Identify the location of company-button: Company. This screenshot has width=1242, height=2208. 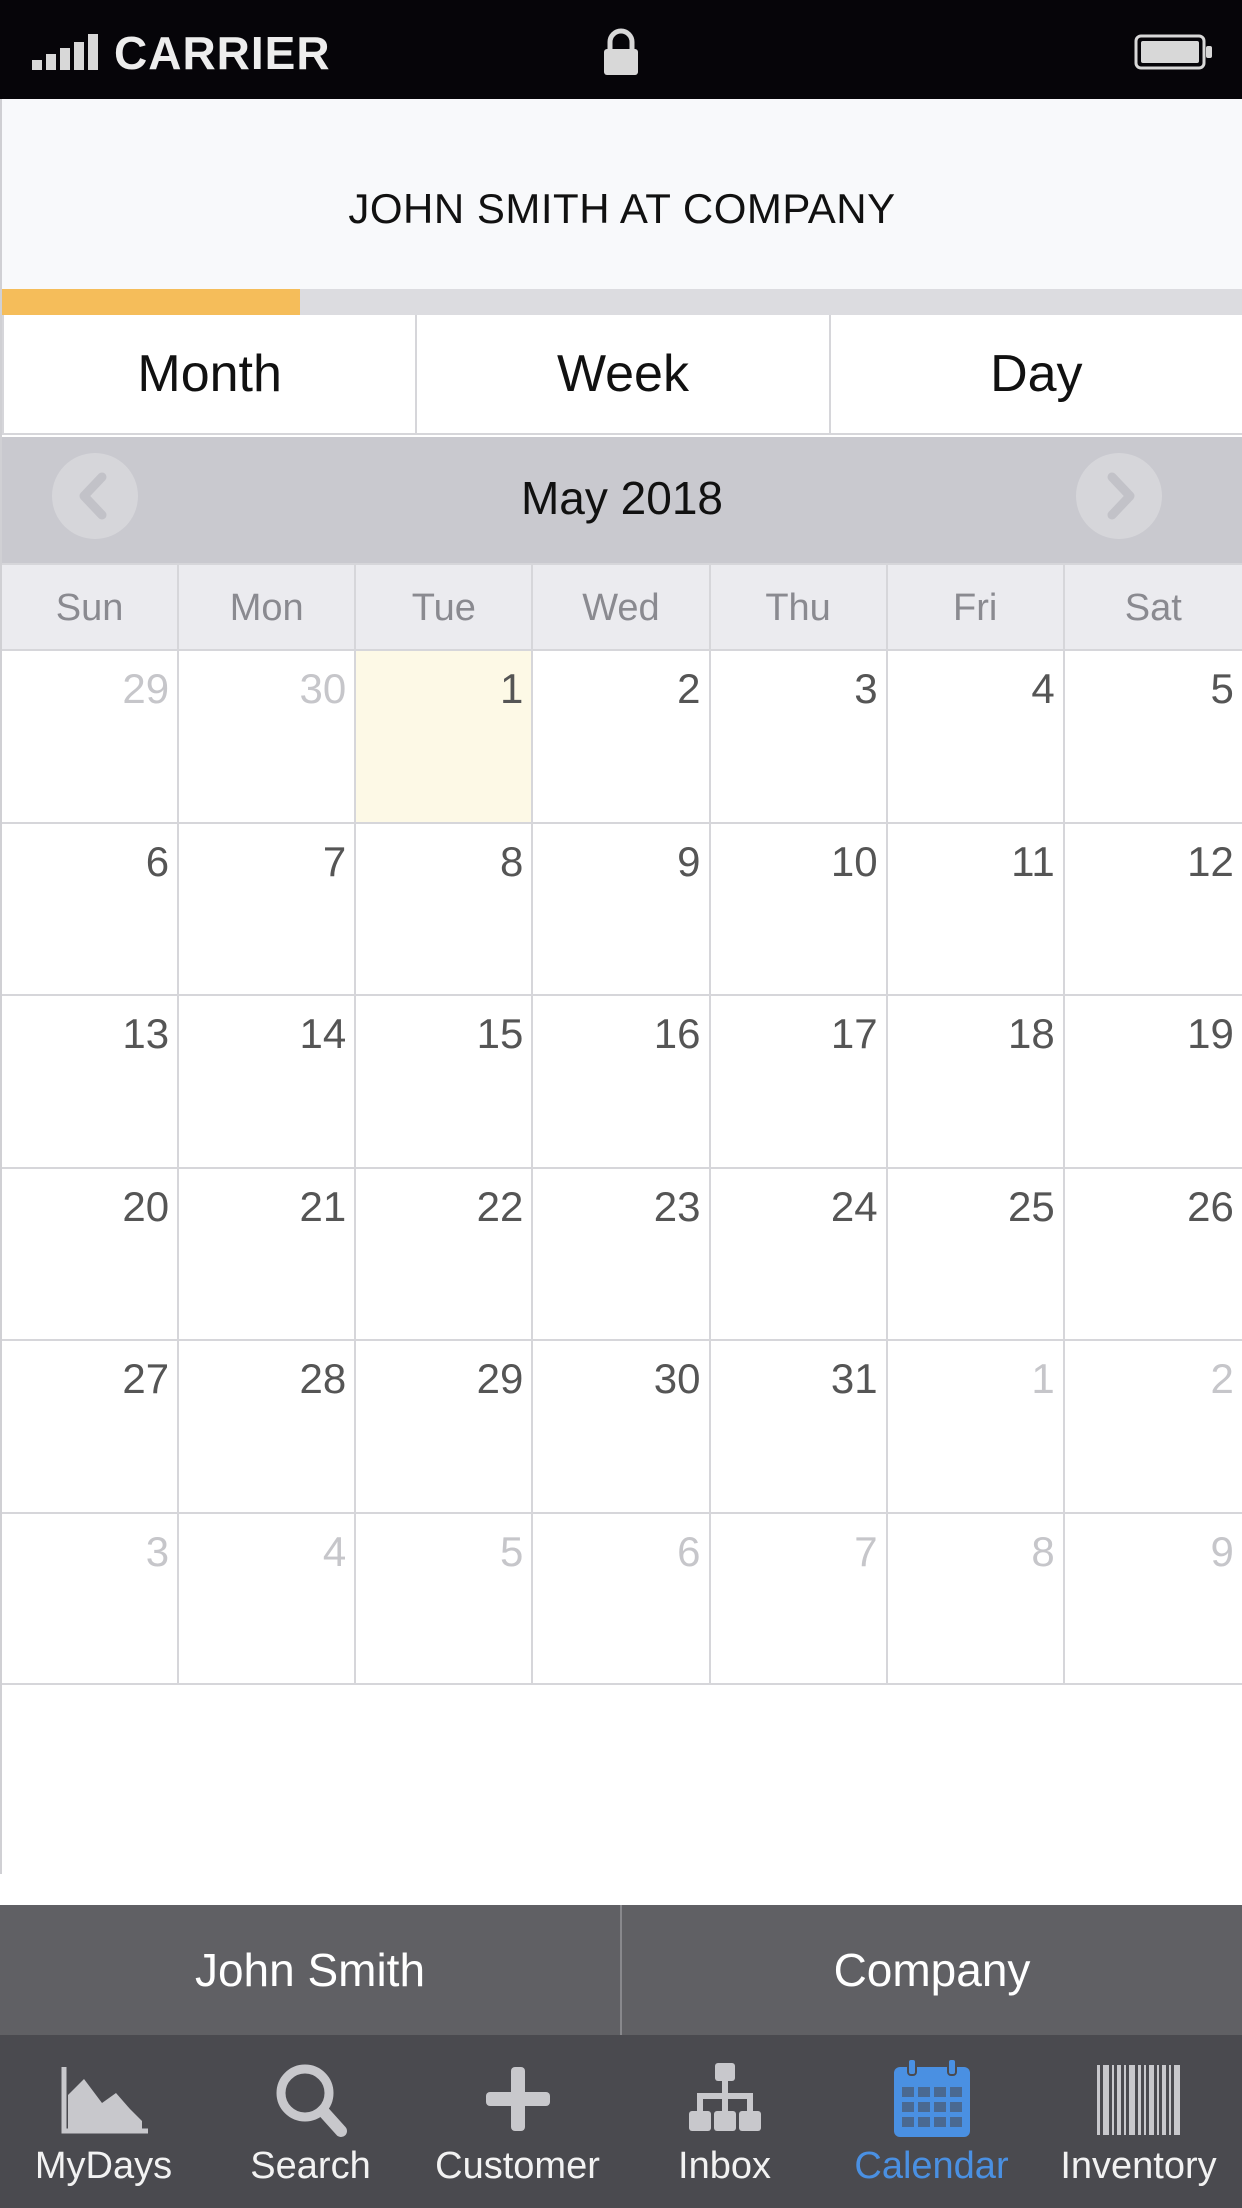
(932, 1970).